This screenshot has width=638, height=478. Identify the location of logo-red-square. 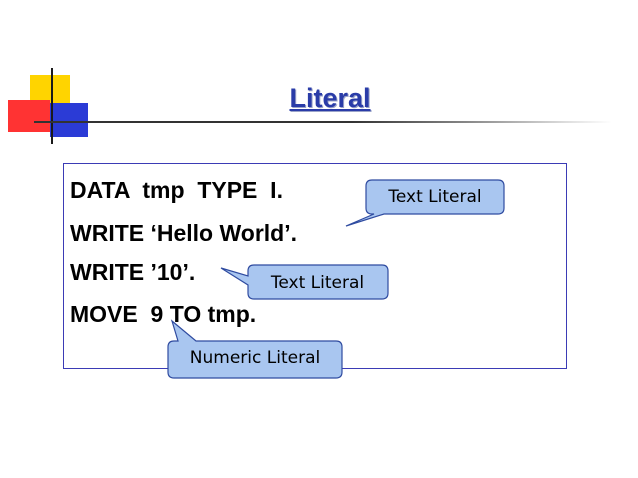
(29, 116).